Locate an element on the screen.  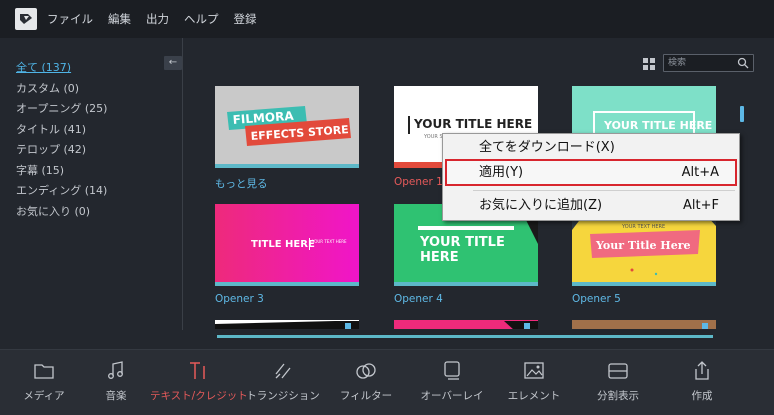
menu-export: 出力 is located at coordinates (157, 19).